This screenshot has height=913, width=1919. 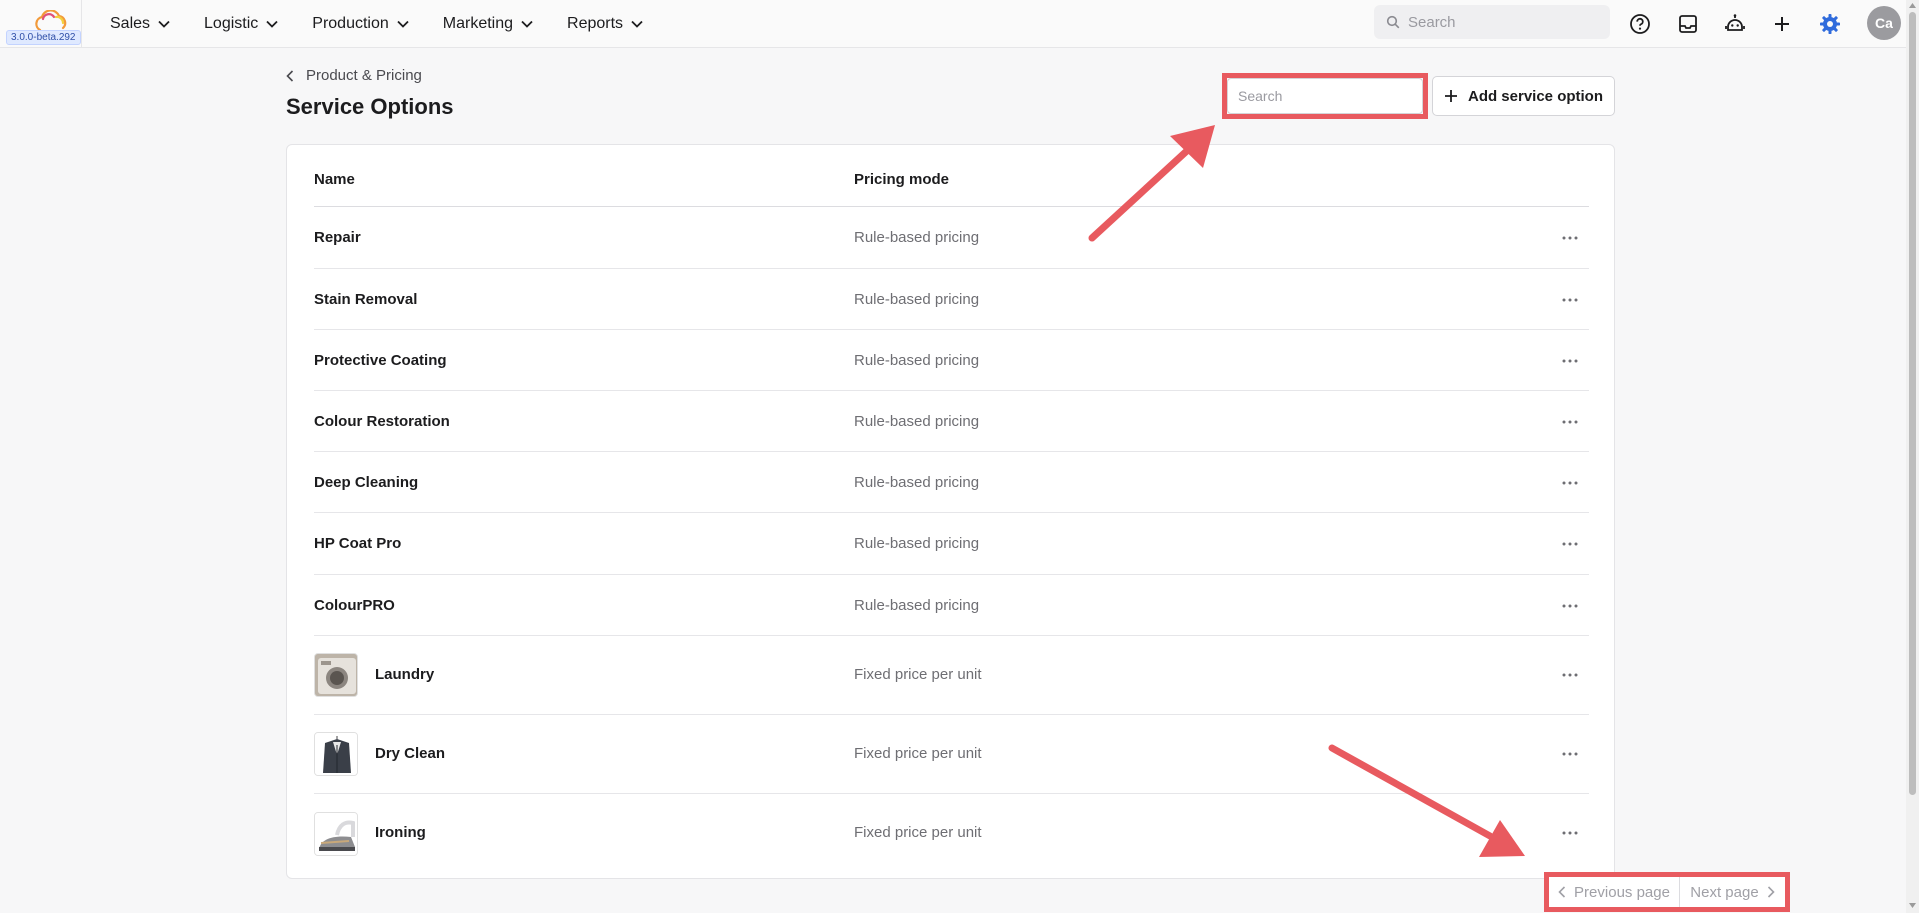 What do you see at coordinates (382, 421) in the screenshot?
I see `service-name: Colour Restoration` at bounding box center [382, 421].